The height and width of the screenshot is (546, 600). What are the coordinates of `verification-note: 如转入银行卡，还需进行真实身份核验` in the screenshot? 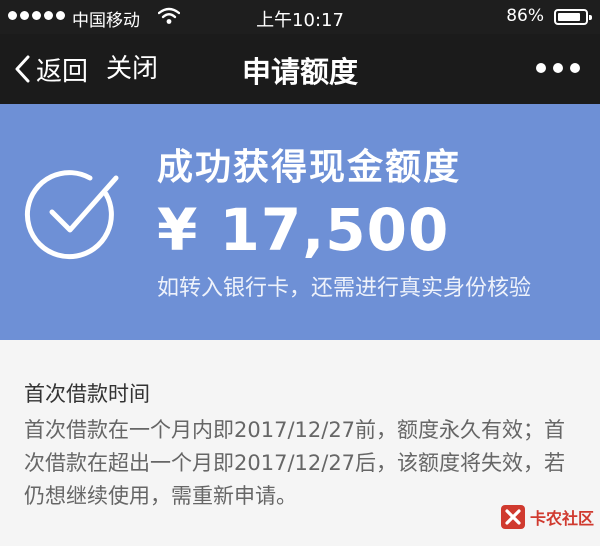 It's located at (344, 288).